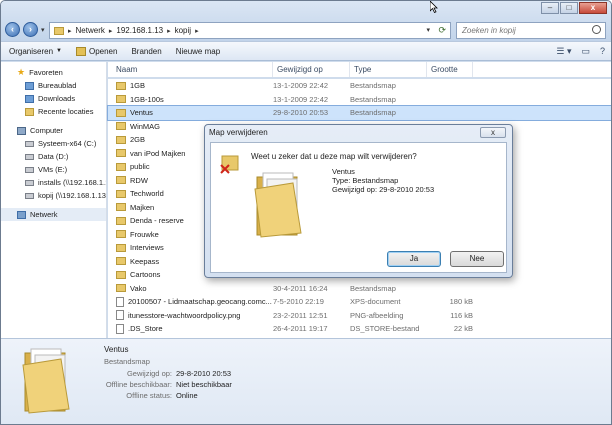 This screenshot has height=425, width=612. Describe the element at coordinates (138, 288) in the screenshot. I see `file-name: Vako` at that location.